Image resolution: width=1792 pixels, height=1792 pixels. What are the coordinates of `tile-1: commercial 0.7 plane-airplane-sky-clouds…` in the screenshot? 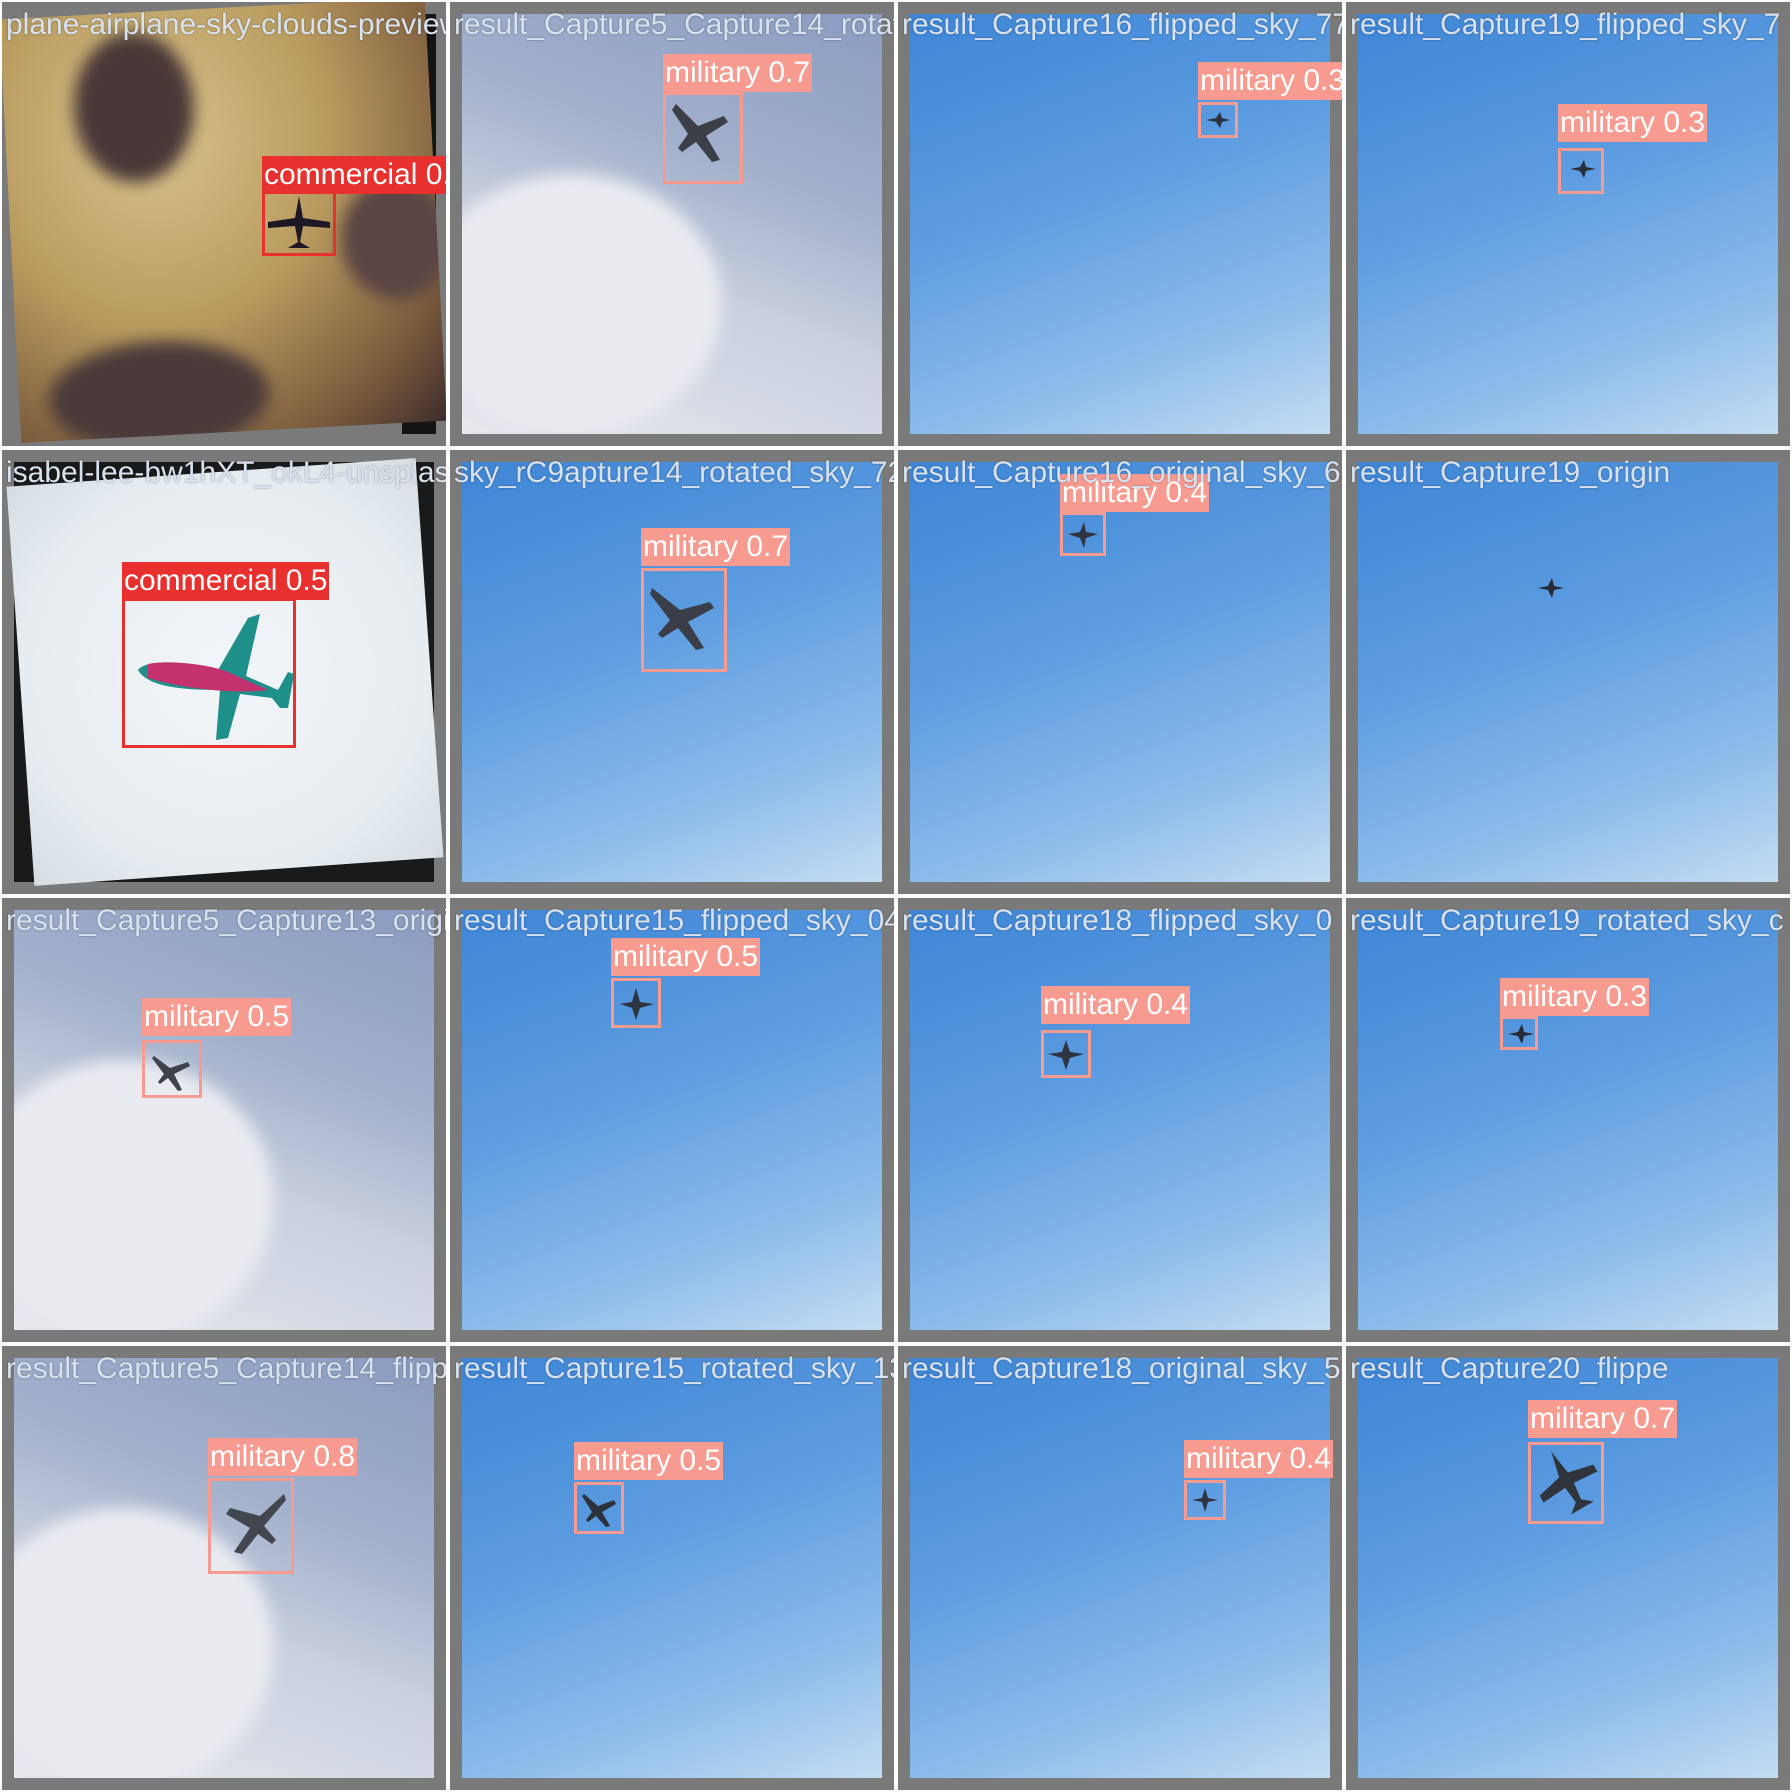 It's located at (224, 224).